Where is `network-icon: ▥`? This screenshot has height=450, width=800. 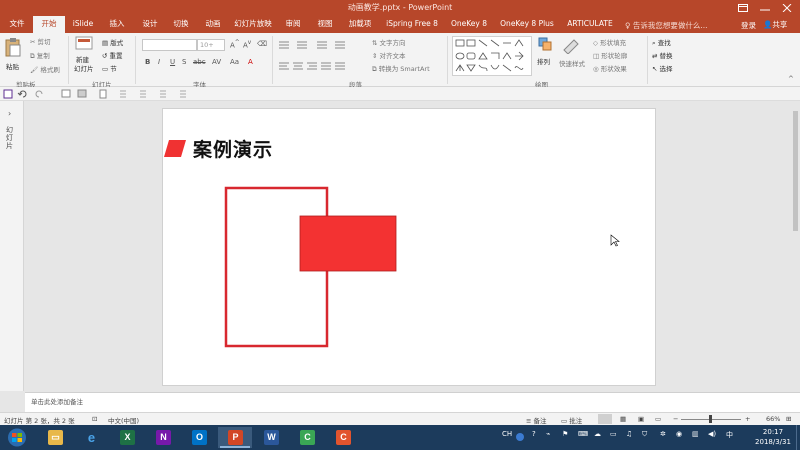 network-icon: ▥ is located at coordinates (695, 434).